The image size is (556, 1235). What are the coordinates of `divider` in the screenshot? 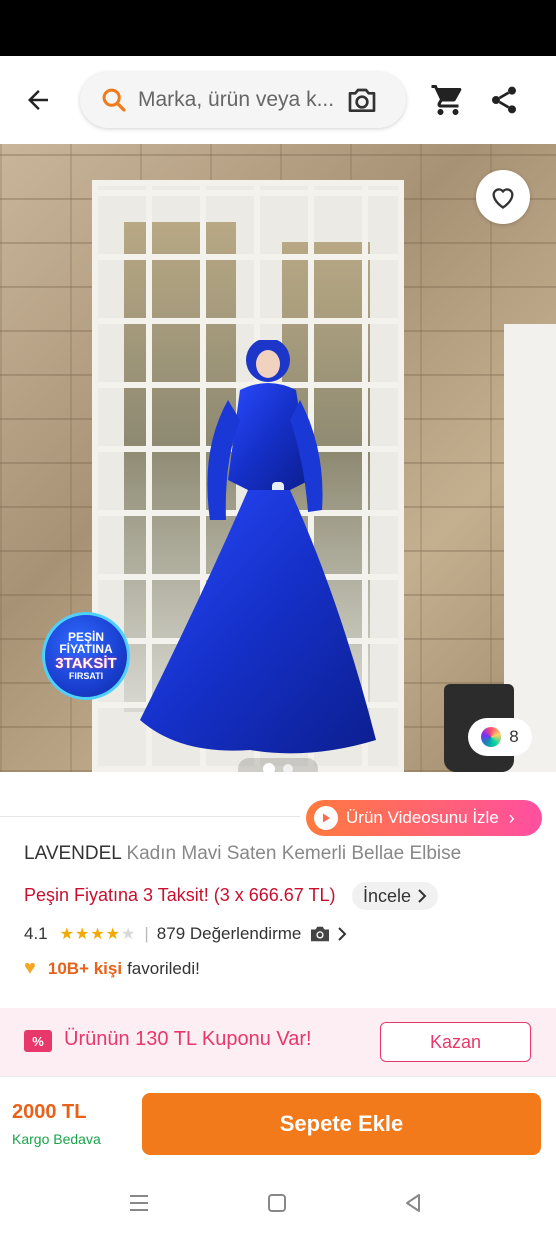 It's located at (150, 816).